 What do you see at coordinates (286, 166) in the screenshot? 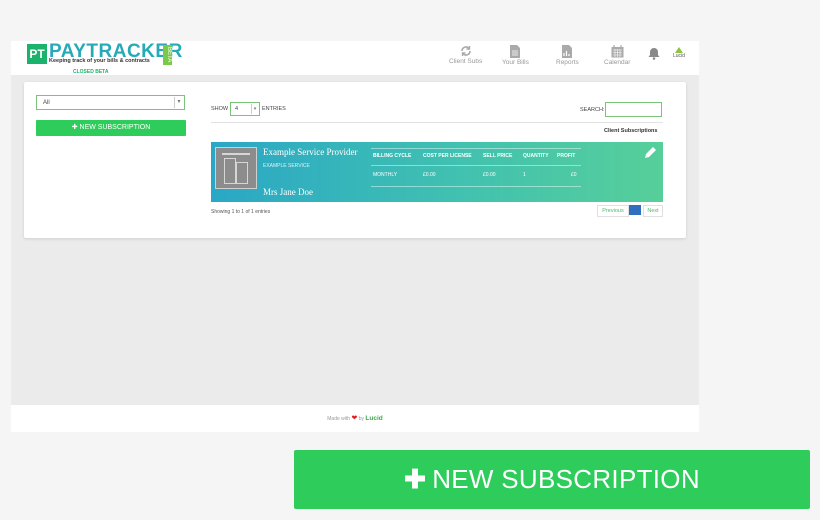
I see `service-name: EXAMPLE SERVICE` at bounding box center [286, 166].